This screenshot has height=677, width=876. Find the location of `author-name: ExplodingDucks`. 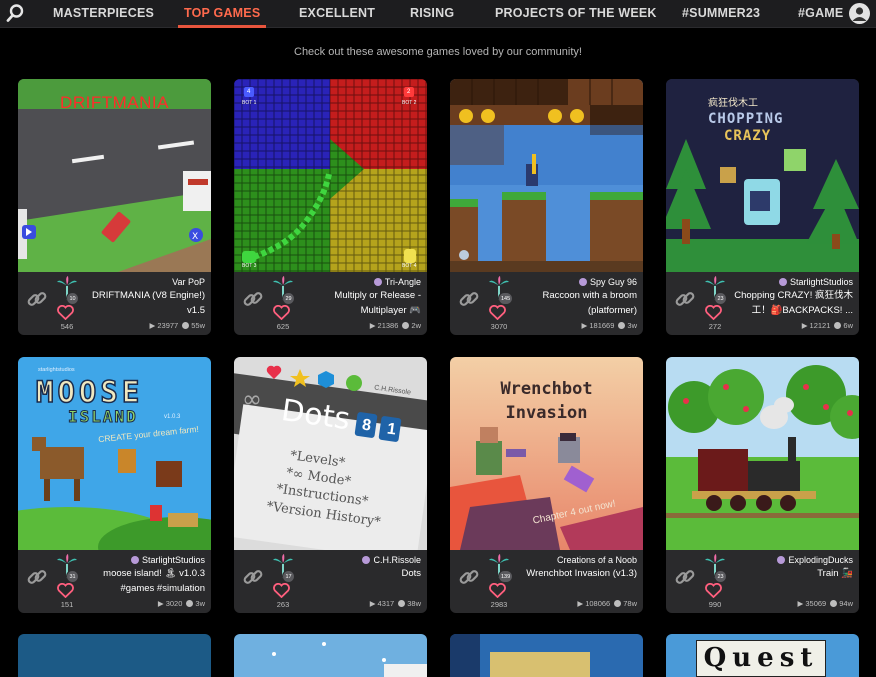

author-name: ExplodingDucks is located at coordinates (815, 560).